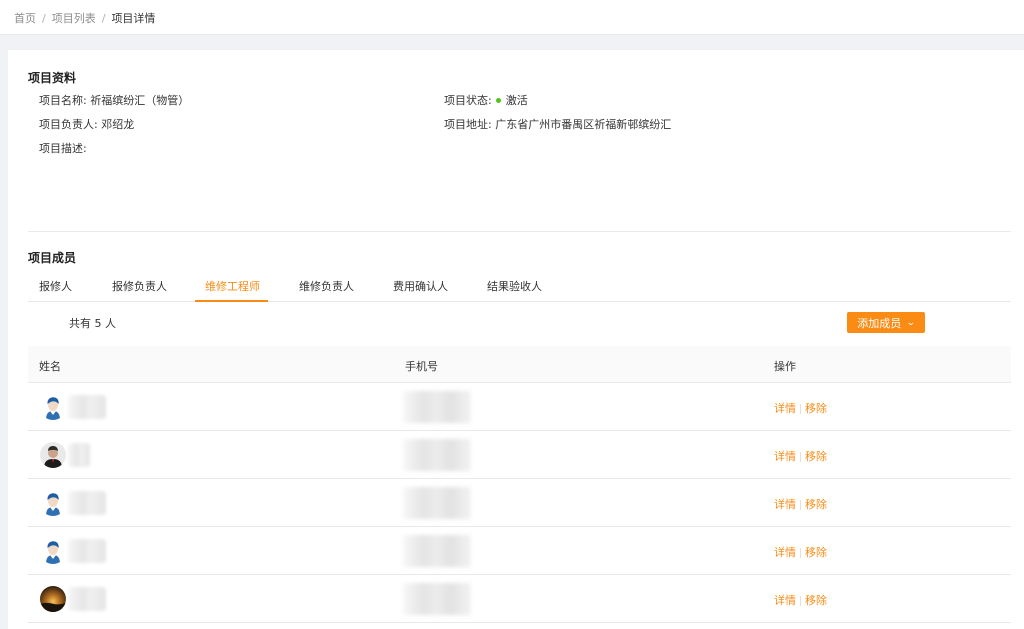 Image resolution: width=1024 pixels, height=629 pixels. I want to click on tab-reporter: 报修人, so click(55, 290).